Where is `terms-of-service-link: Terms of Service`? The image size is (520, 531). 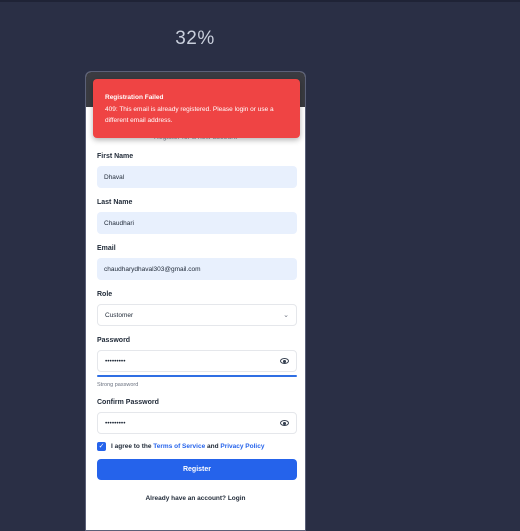 terms-of-service-link: Terms of Service is located at coordinates (179, 446).